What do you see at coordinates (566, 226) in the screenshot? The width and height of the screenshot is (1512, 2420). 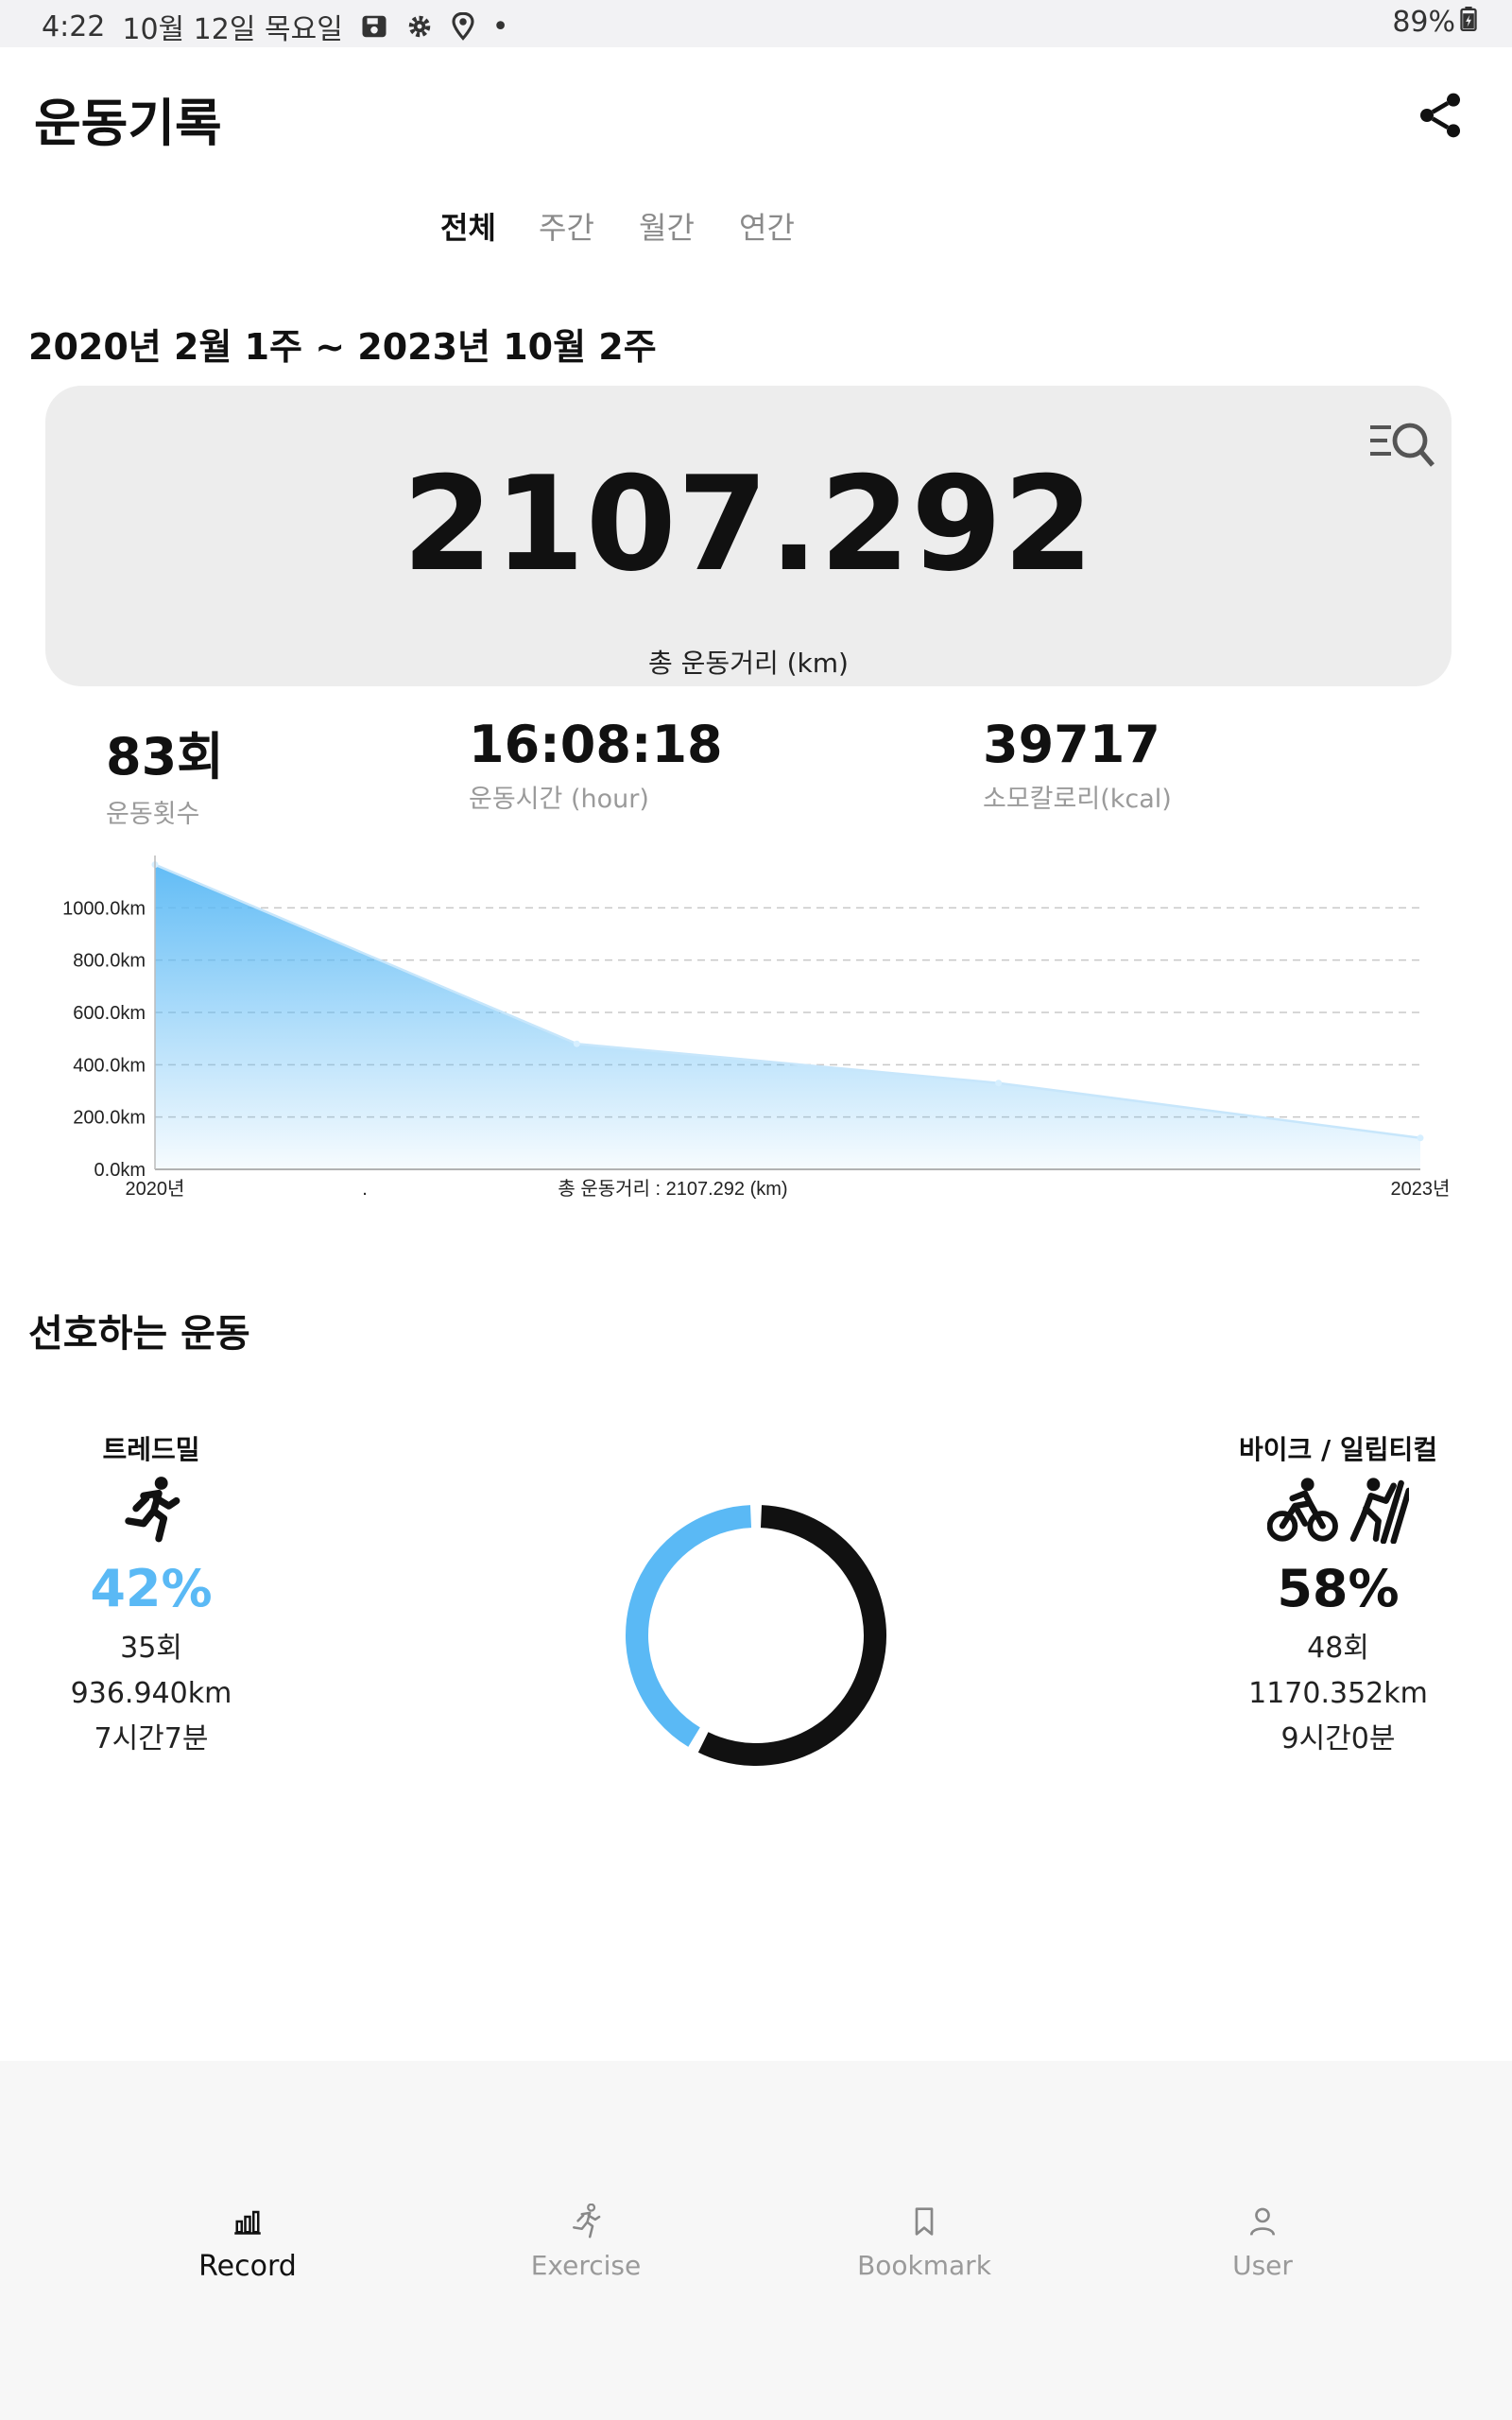 I see `tab-weekly: 주간` at bounding box center [566, 226].